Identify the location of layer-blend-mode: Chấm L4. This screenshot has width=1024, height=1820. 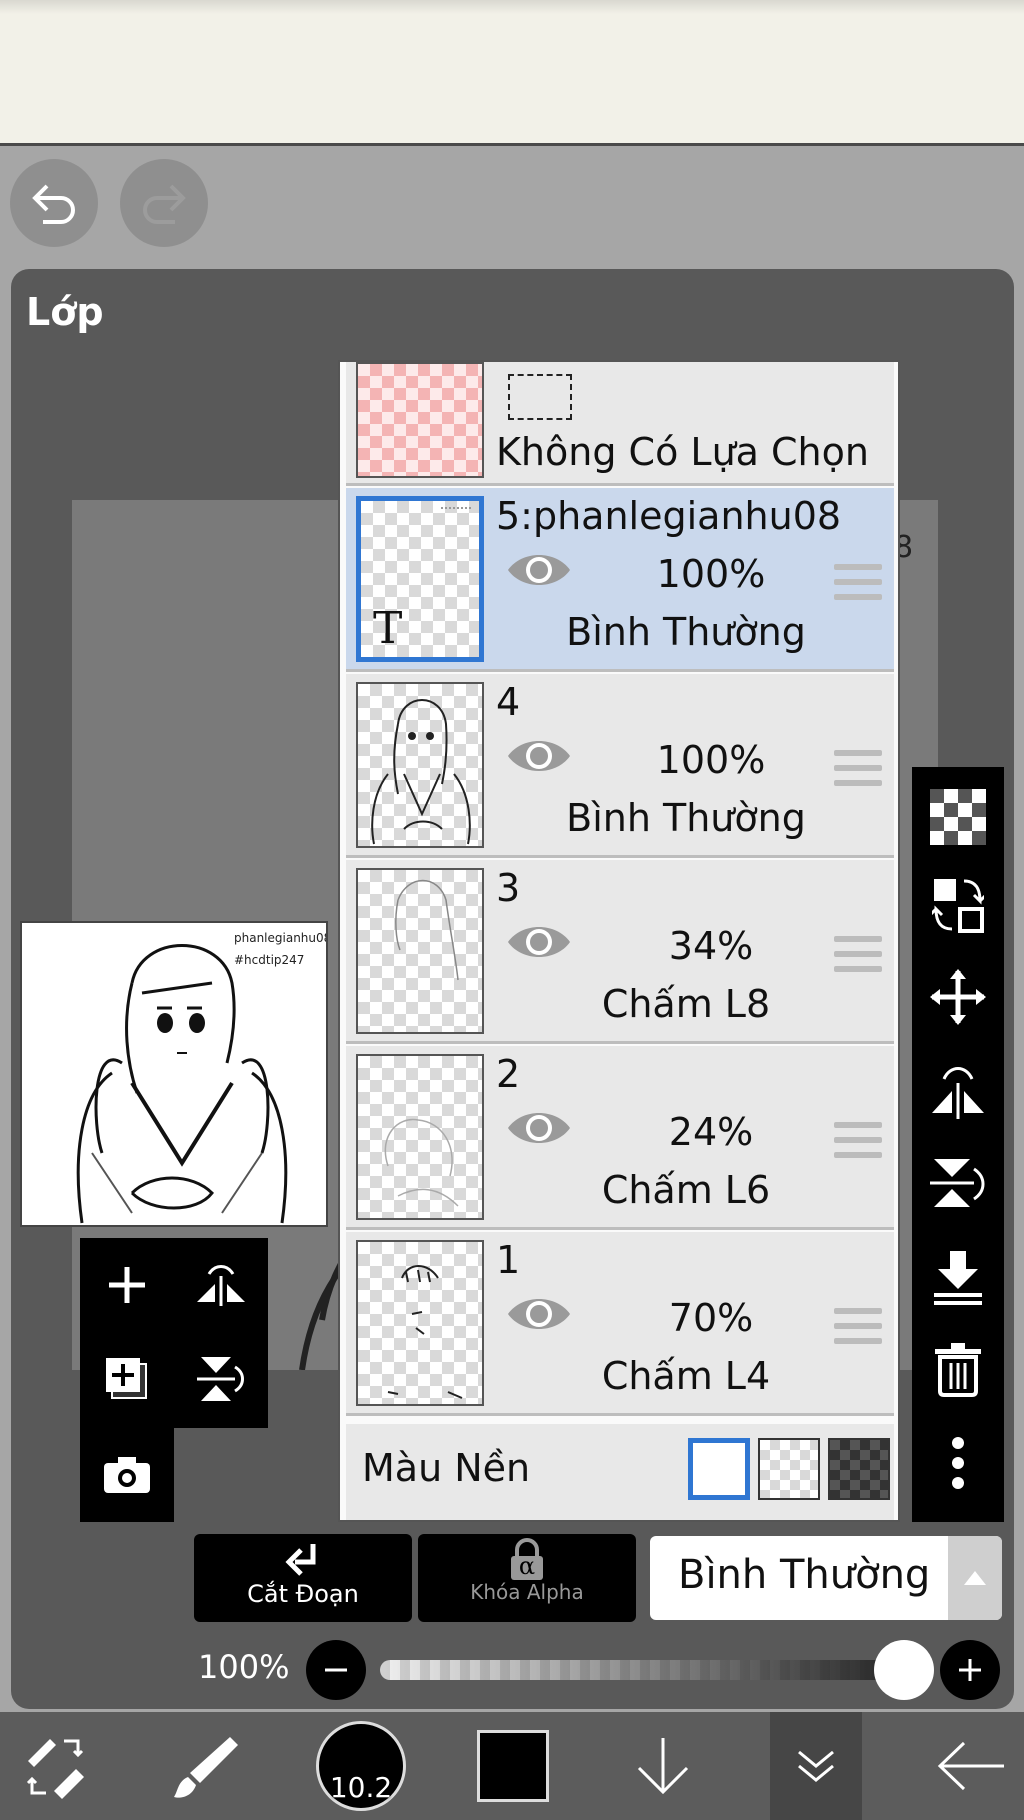
(686, 1376).